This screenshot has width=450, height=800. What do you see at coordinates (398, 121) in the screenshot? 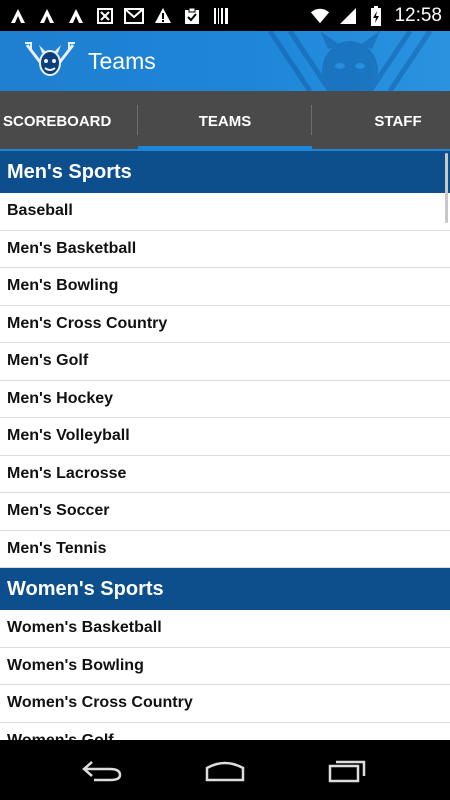
I see `tab-label: STAFF` at bounding box center [398, 121].